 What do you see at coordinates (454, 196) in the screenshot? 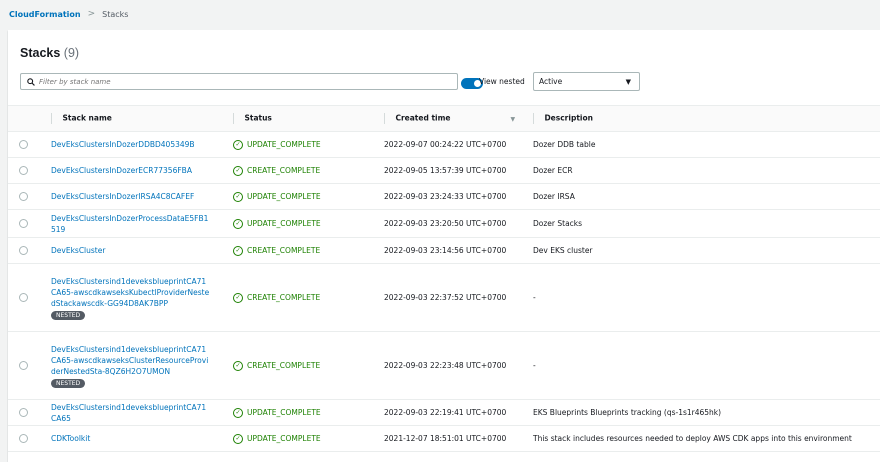
I see `created-time-cell: 2022-09-03 23:24:33 UTC+0700` at bounding box center [454, 196].